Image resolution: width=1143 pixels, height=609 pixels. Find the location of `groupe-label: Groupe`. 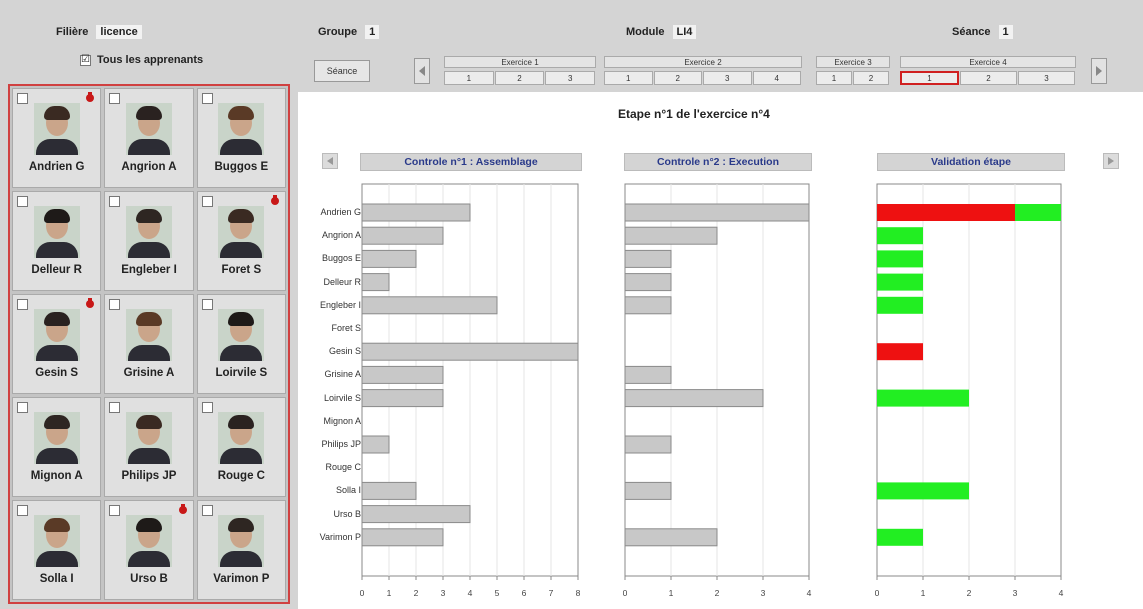

groupe-label: Groupe is located at coordinates (338, 32).